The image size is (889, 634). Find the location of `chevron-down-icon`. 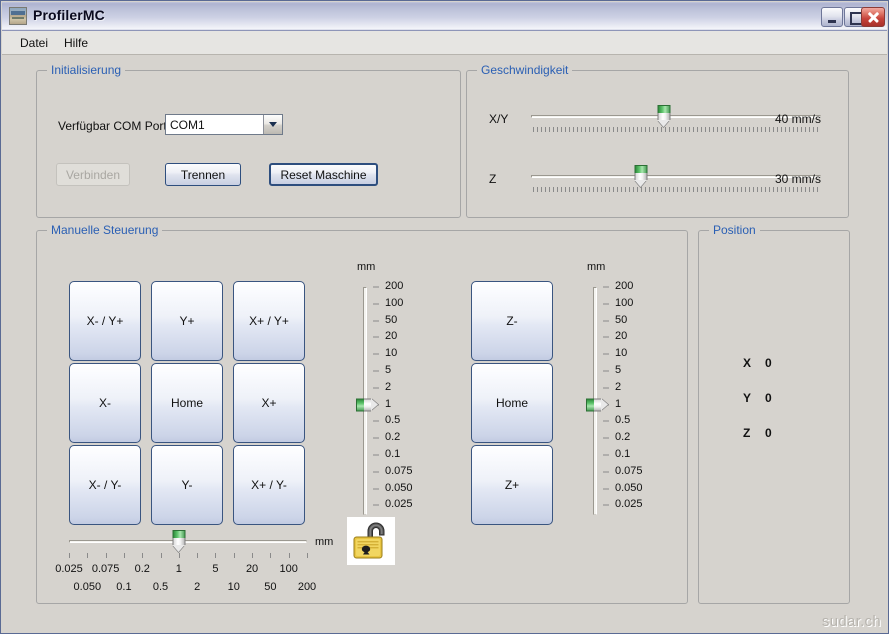

chevron-down-icon is located at coordinates (272, 124).